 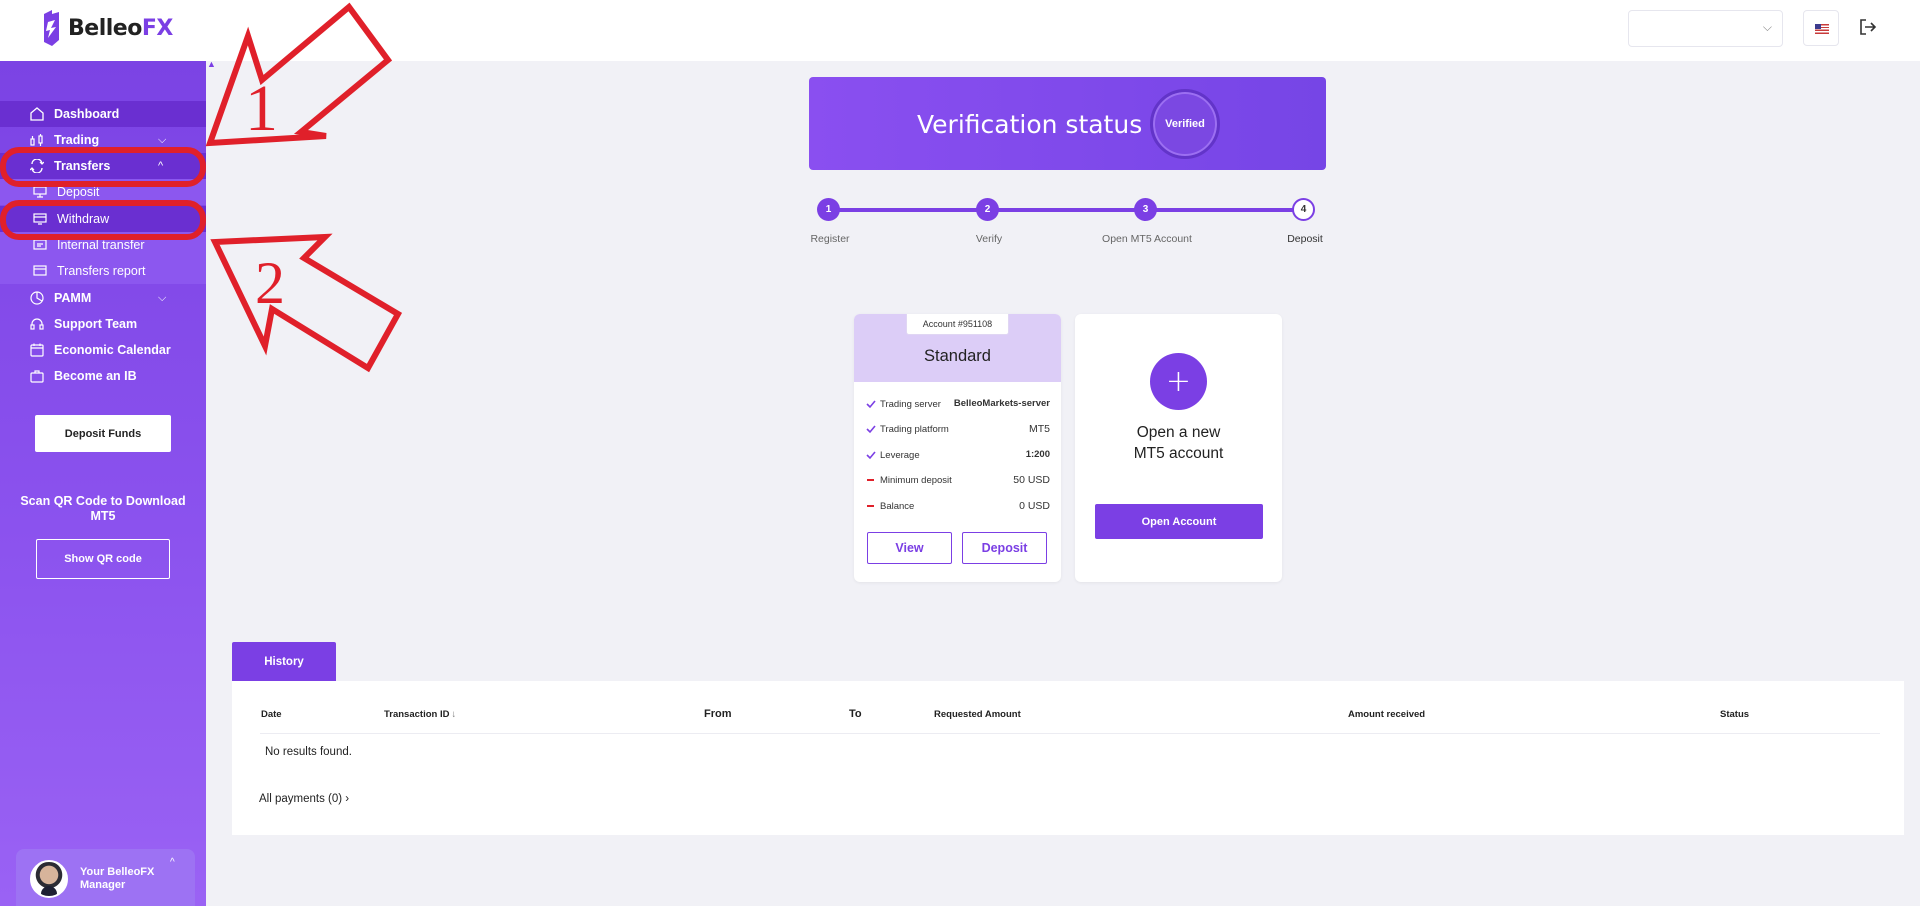 What do you see at coordinates (308, 752) in the screenshot?
I see `empty-state-text: No results found.` at bounding box center [308, 752].